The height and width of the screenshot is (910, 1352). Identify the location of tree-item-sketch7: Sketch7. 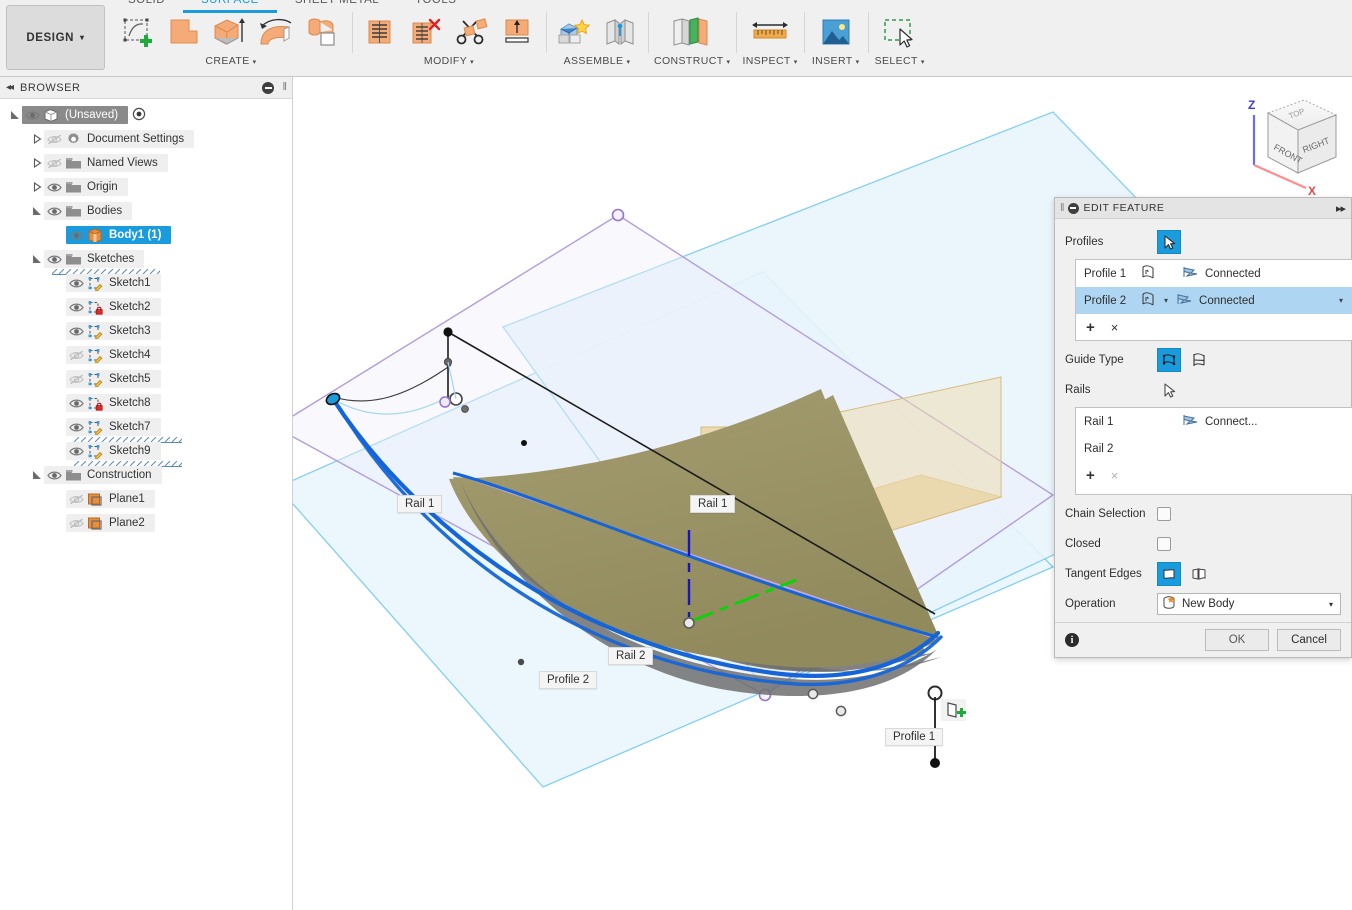
(146, 429).